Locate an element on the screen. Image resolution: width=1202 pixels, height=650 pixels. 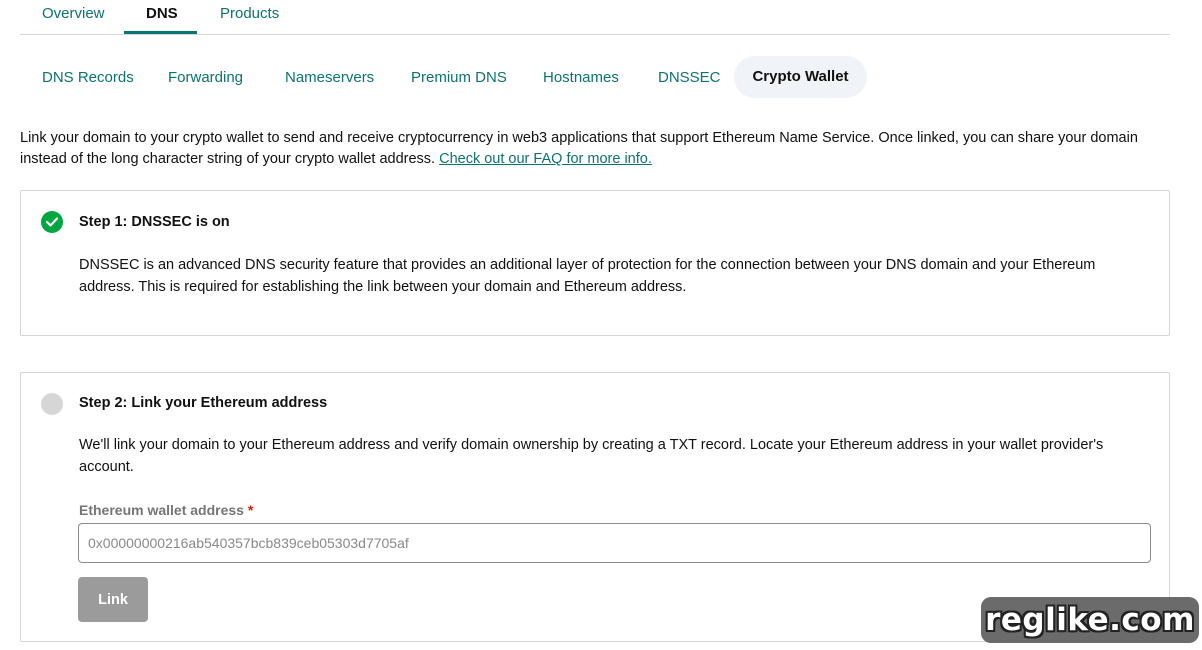
subtab-hostnames: Hostnames is located at coordinates (581, 77).